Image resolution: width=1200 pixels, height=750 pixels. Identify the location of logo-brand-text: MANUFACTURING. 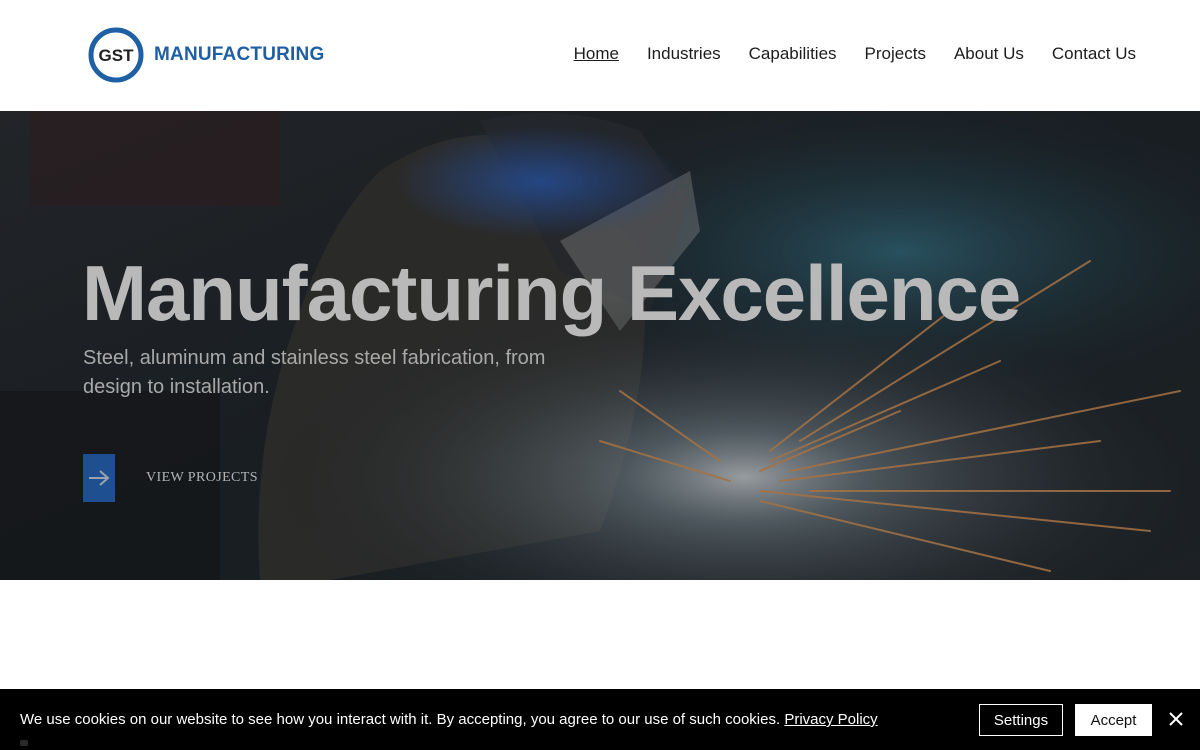
(239, 54).